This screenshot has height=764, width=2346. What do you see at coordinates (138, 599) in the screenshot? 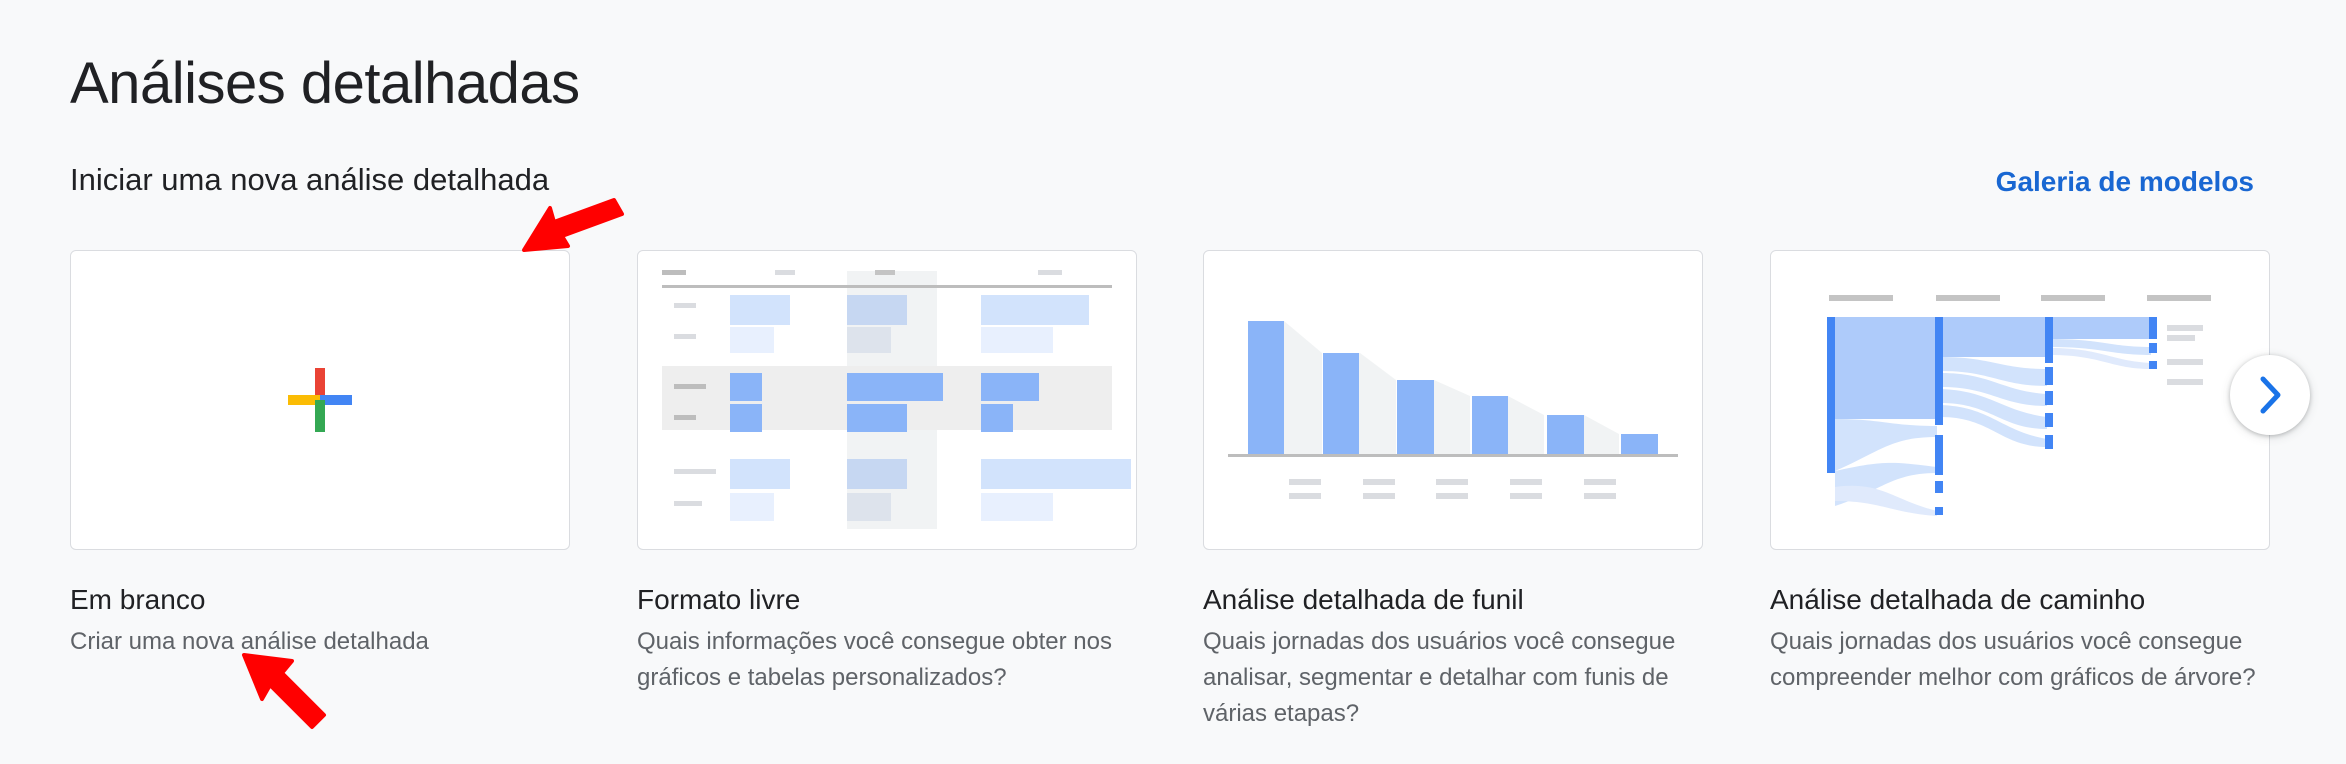
I see `card-blank-title: Em branco` at bounding box center [138, 599].